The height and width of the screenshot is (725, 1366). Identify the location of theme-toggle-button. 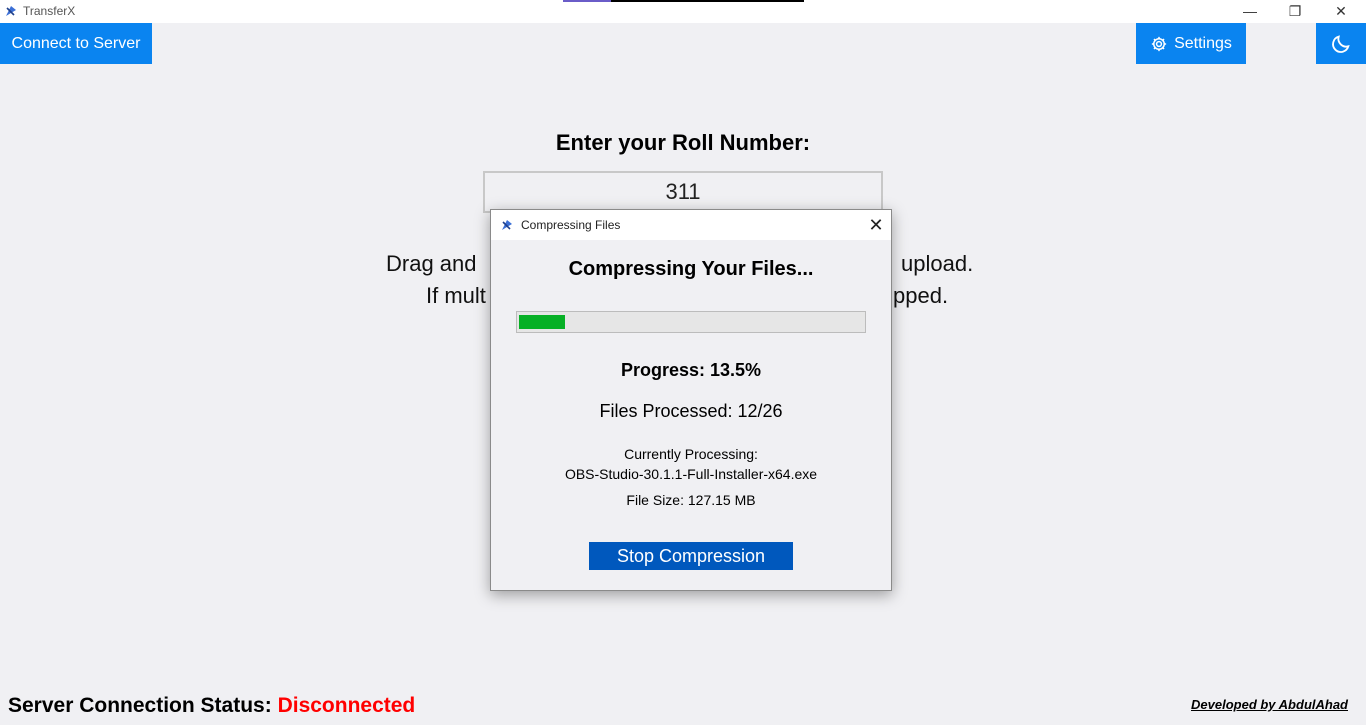
(1341, 43).